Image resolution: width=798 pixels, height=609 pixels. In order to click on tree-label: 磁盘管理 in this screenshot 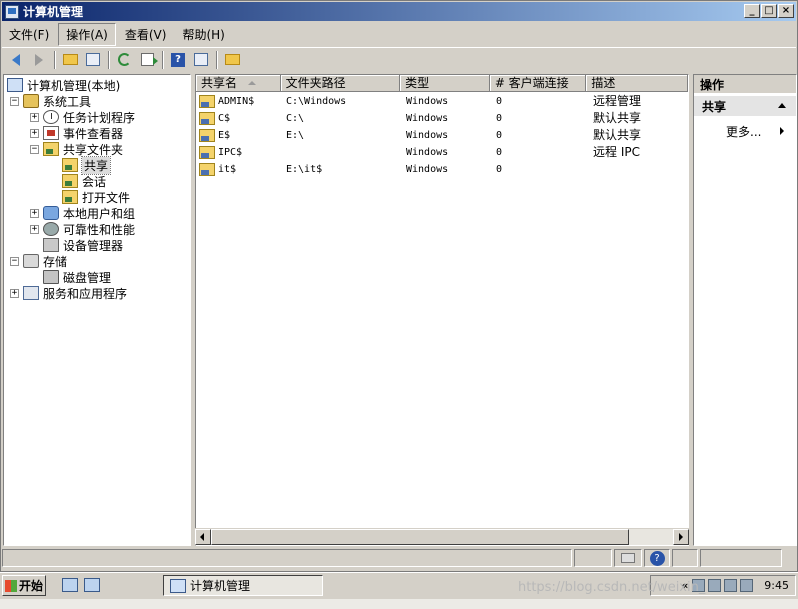, I will do `click(87, 277)`.